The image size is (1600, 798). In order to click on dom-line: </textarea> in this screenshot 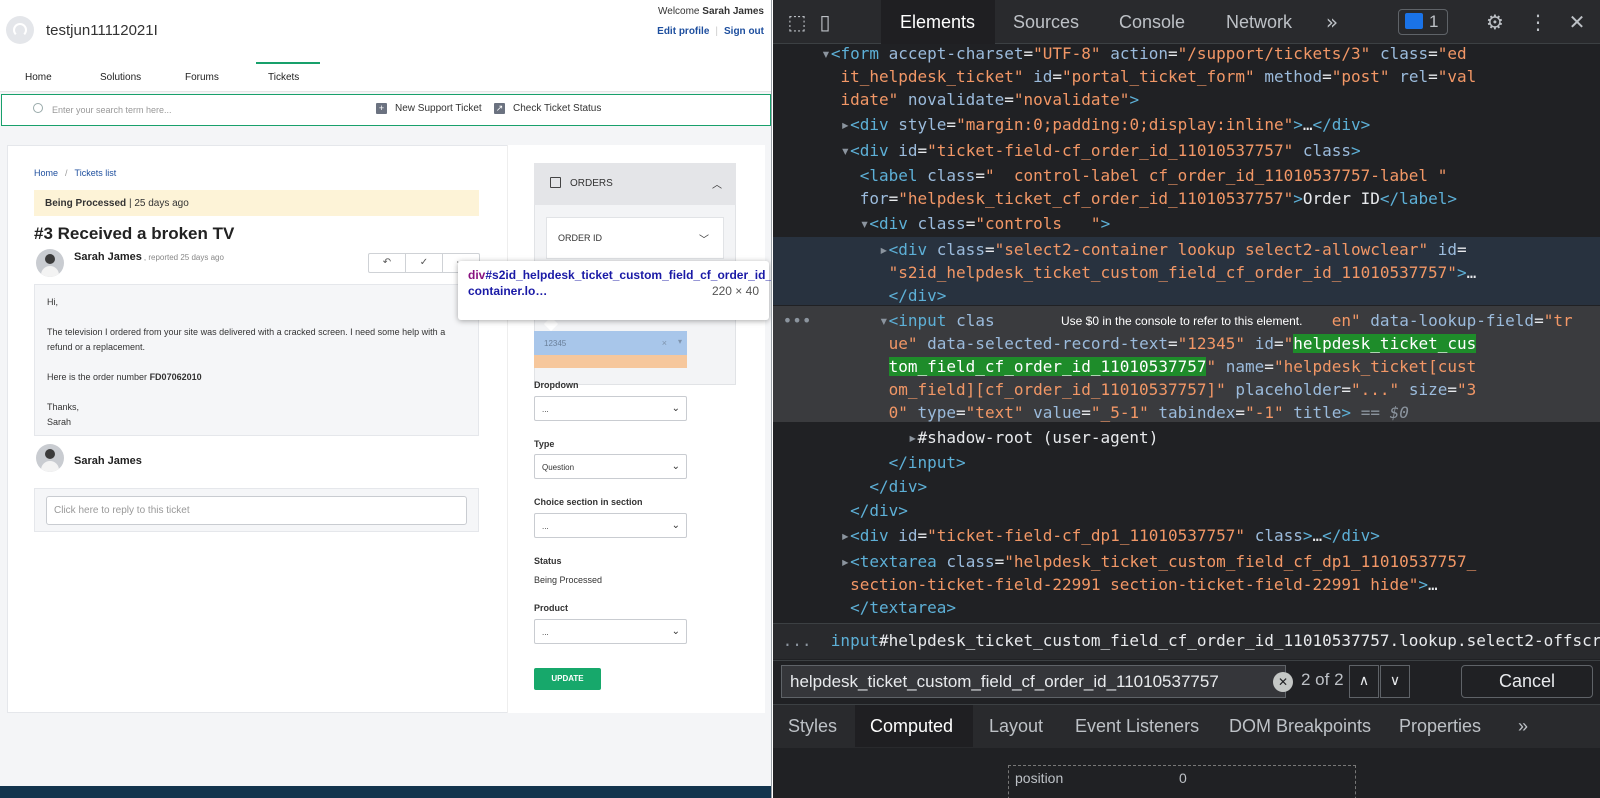, I will do `click(1186, 607)`.